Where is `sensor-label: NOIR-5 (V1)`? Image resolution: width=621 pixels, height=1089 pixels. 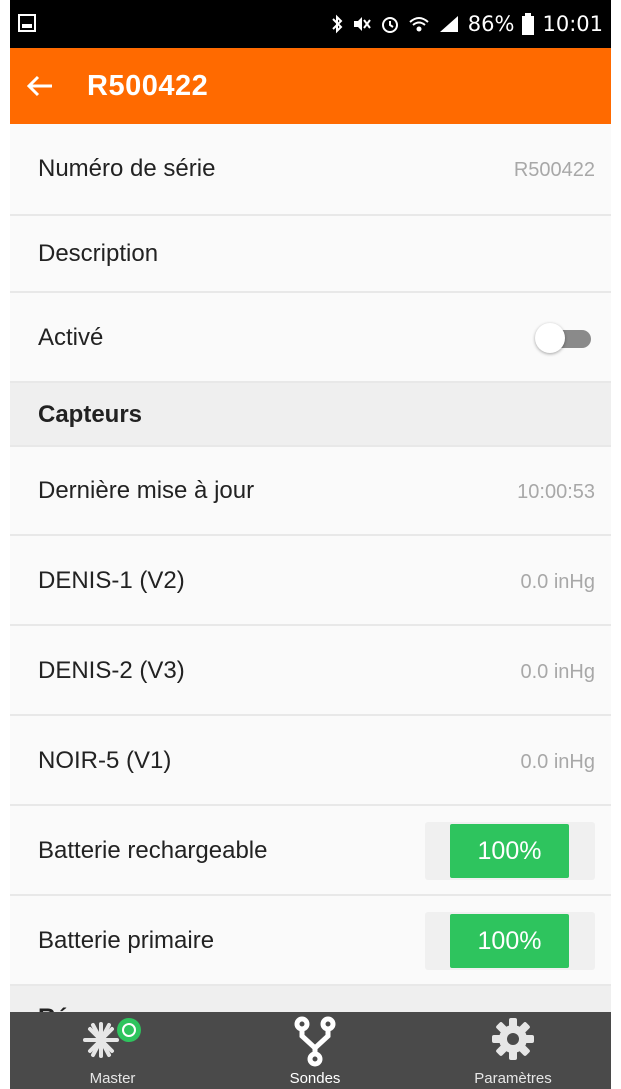
sensor-label: NOIR-5 (V1) is located at coordinates (105, 760).